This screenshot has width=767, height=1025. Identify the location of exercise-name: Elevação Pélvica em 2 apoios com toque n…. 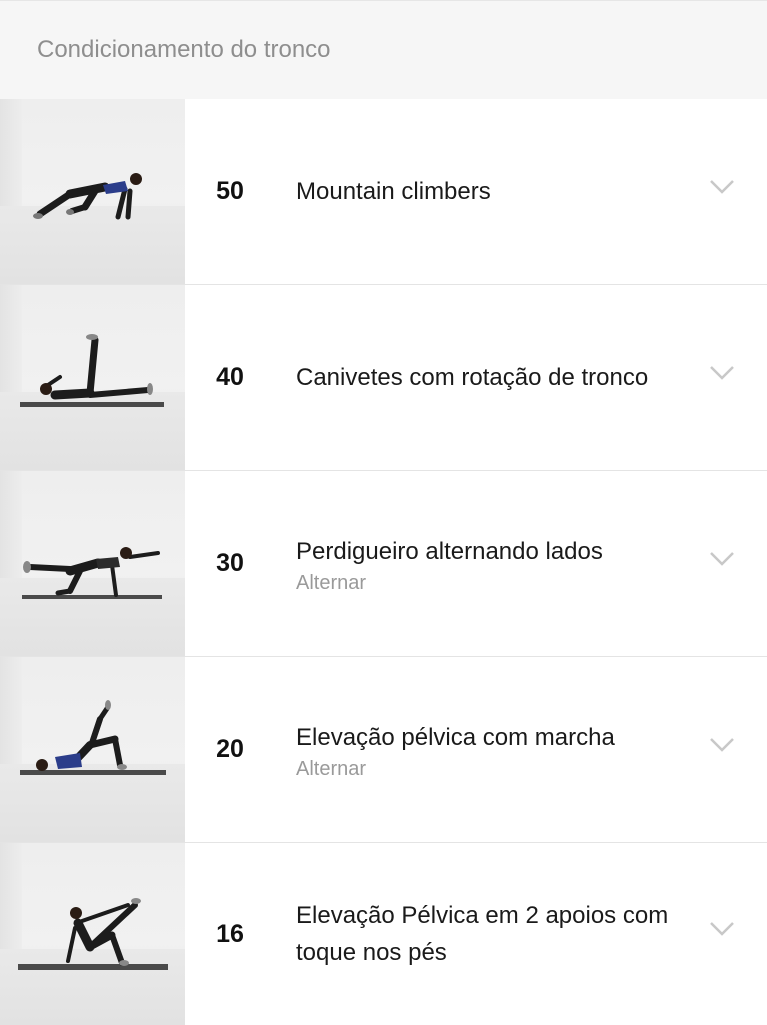
(482, 934).